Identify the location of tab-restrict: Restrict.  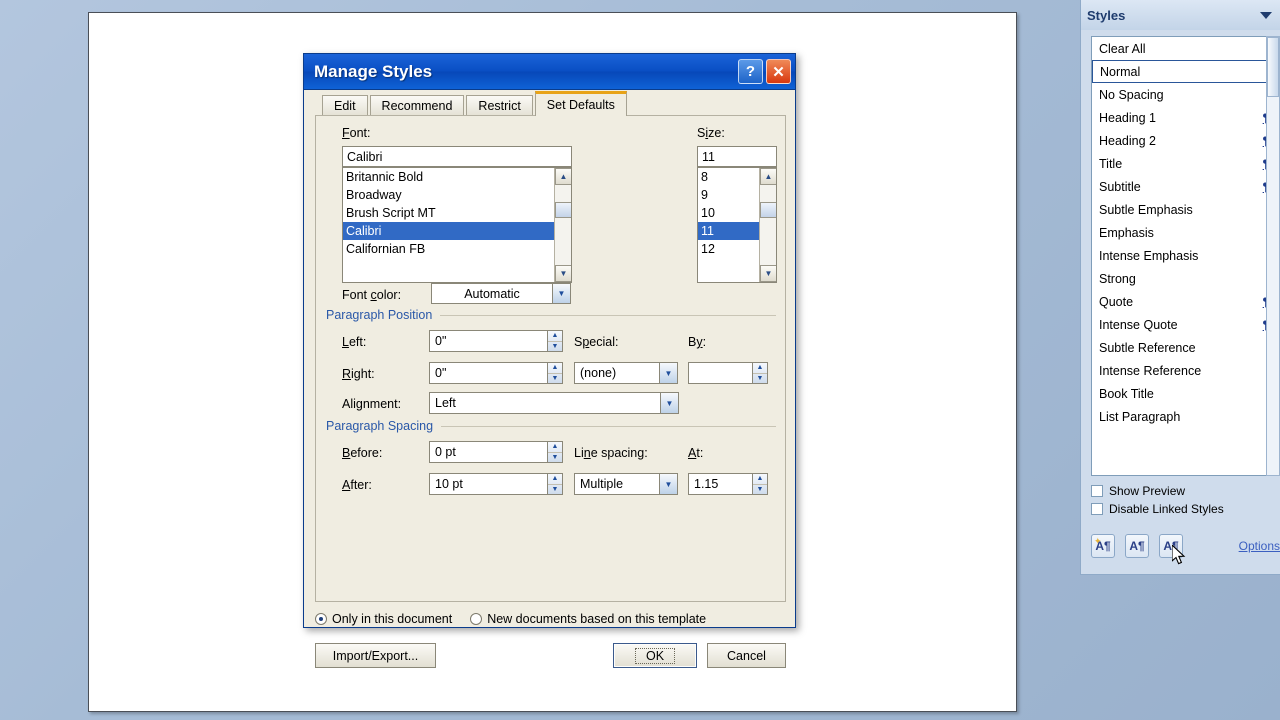
(499, 105).